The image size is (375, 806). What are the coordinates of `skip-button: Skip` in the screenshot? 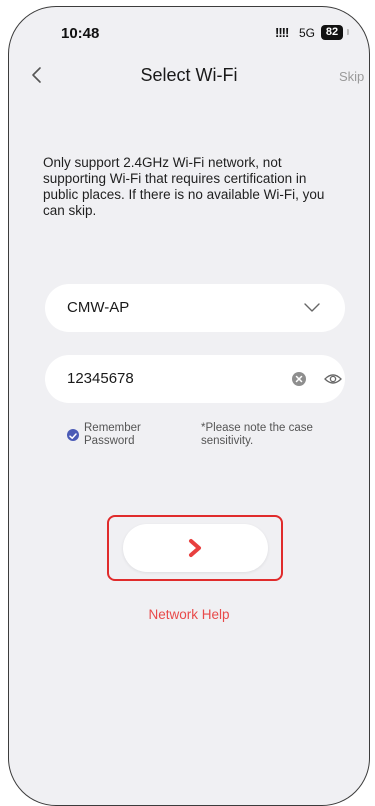 It's located at (351, 76).